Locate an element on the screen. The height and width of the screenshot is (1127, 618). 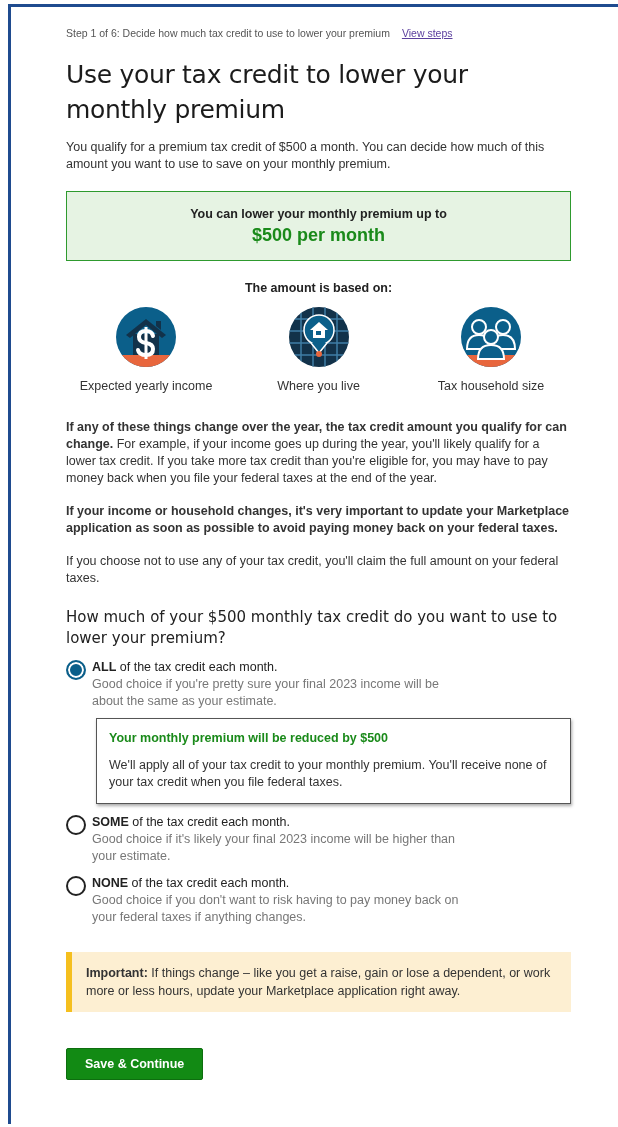
option-label: ALL of the tax credit each month. is located at coordinates (185, 667).